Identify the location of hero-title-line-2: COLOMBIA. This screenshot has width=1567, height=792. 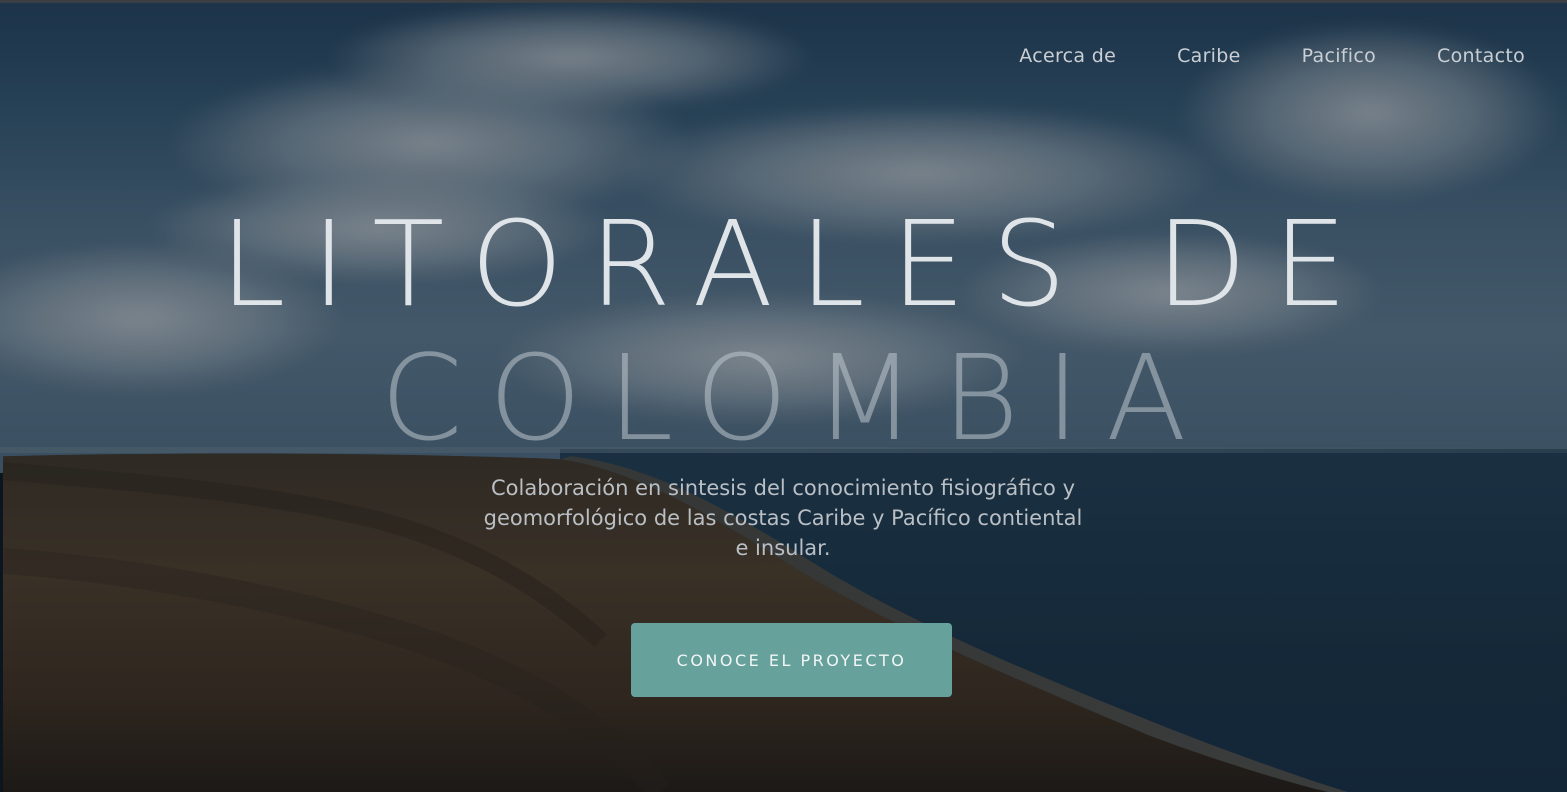
(796, 398).